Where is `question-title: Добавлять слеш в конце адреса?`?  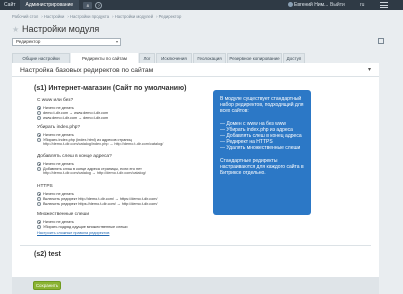 question-title: Добавлять слеш в конце адреса? is located at coordinates (74, 156).